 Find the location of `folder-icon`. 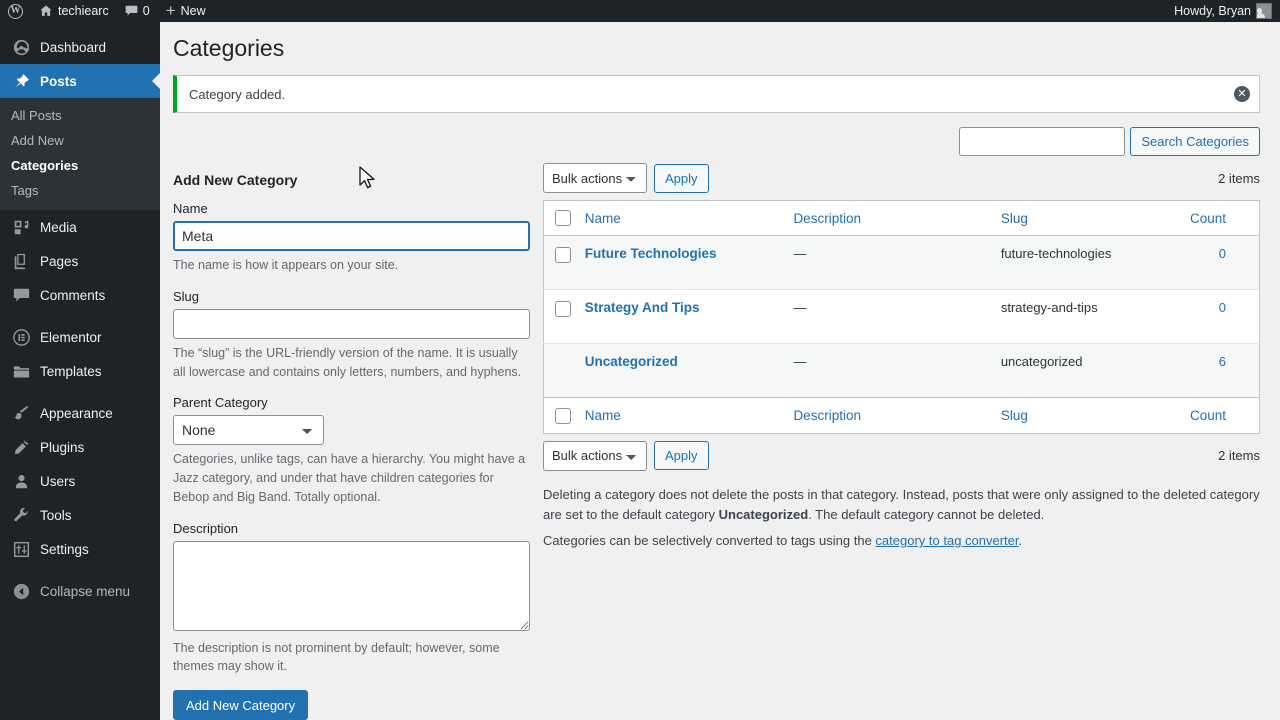

folder-icon is located at coordinates (21, 371).